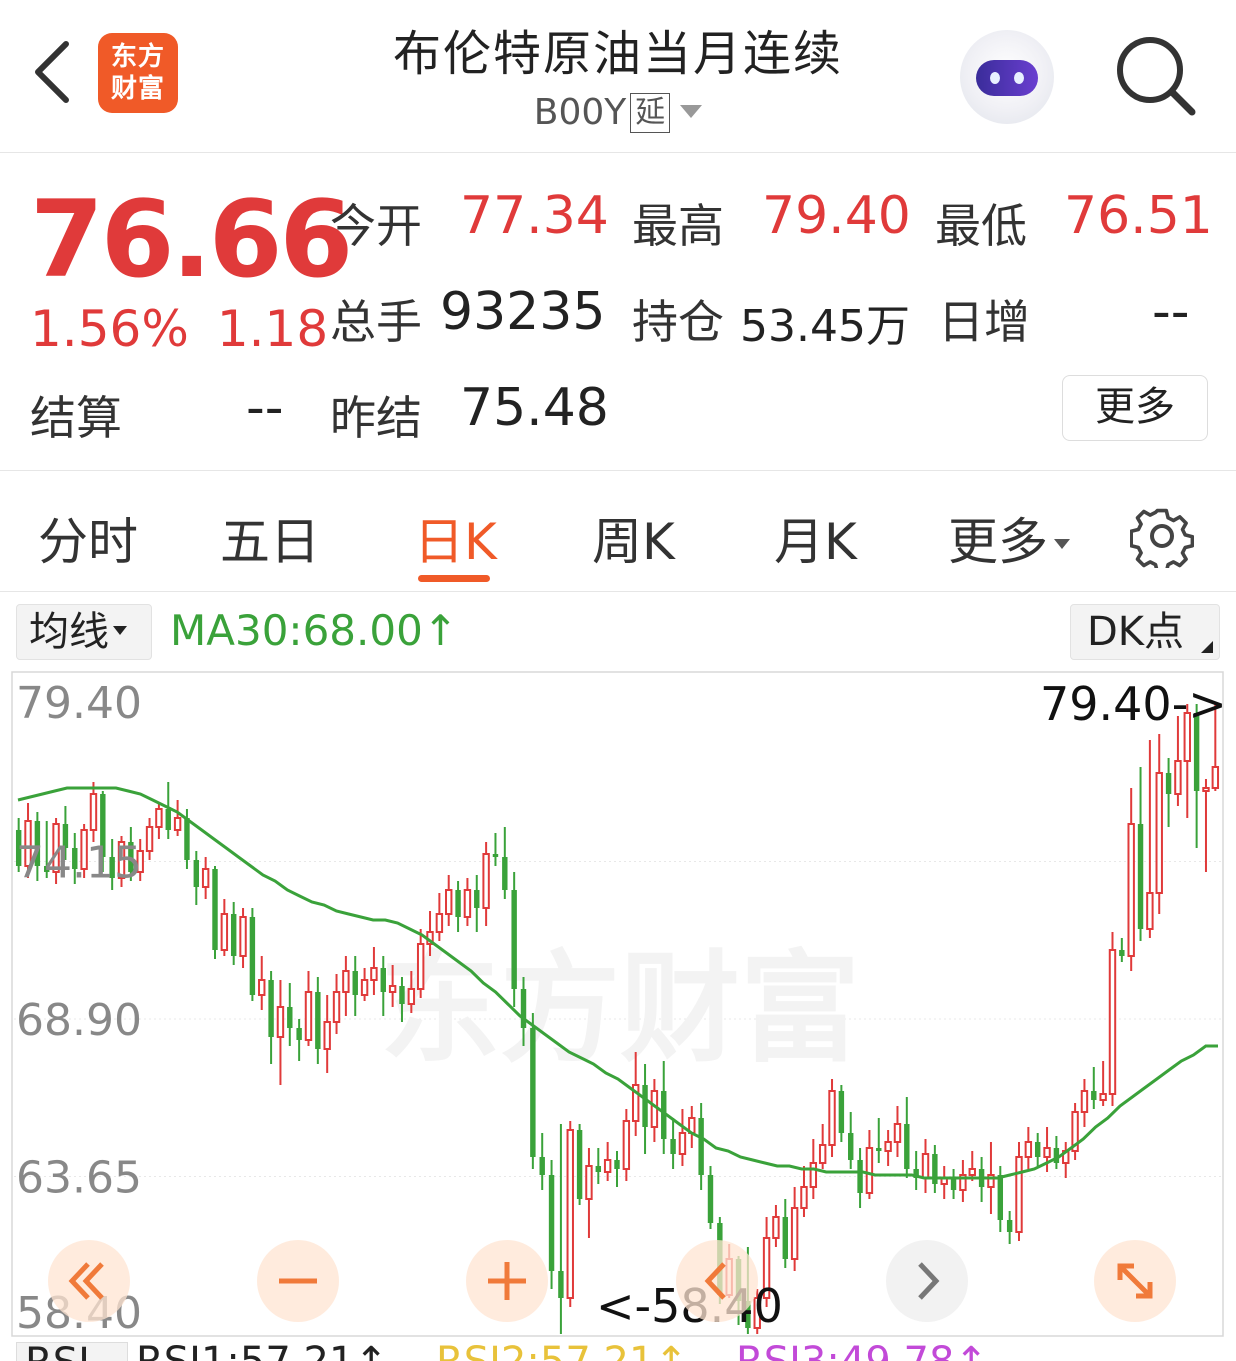 The image size is (1236, 1361). What do you see at coordinates (298, 1281) in the screenshot?
I see `minus-icon` at bounding box center [298, 1281].